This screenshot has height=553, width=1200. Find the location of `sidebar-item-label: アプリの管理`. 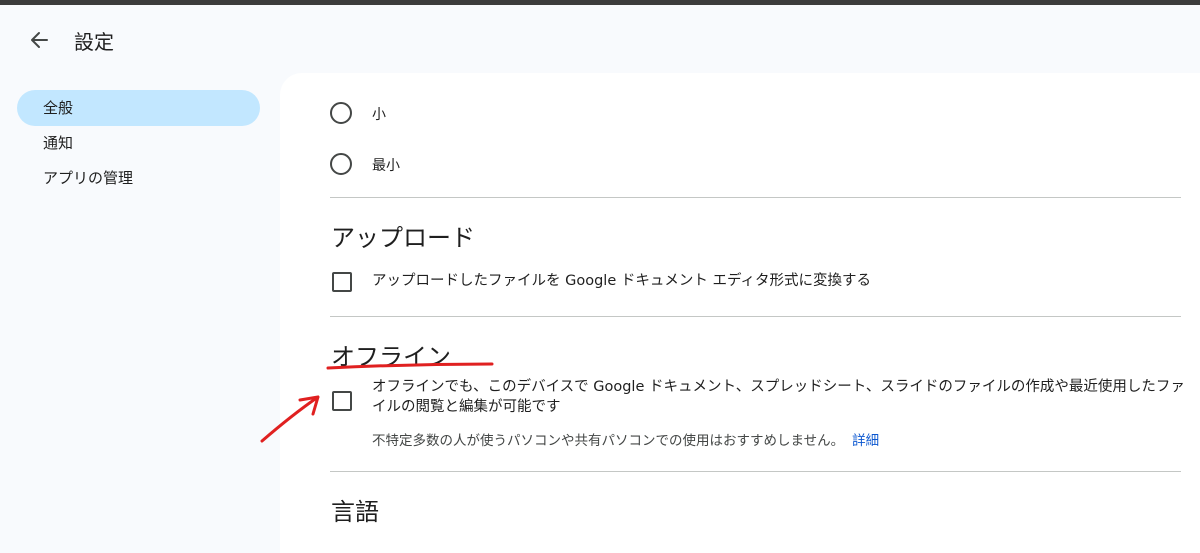

sidebar-item-label: アプリの管理 is located at coordinates (88, 178).